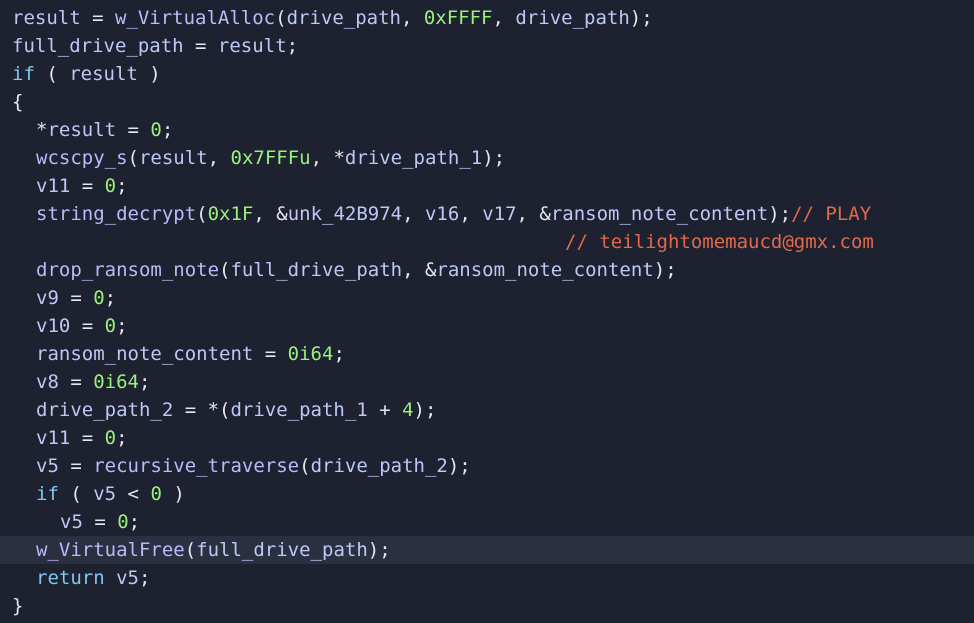  What do you see at coordinates (487, 550) in the screenshot?
I see `code-line-20-highlighted: w_VirtualFree(full_drive_path);` at bounding box center [487, 550].